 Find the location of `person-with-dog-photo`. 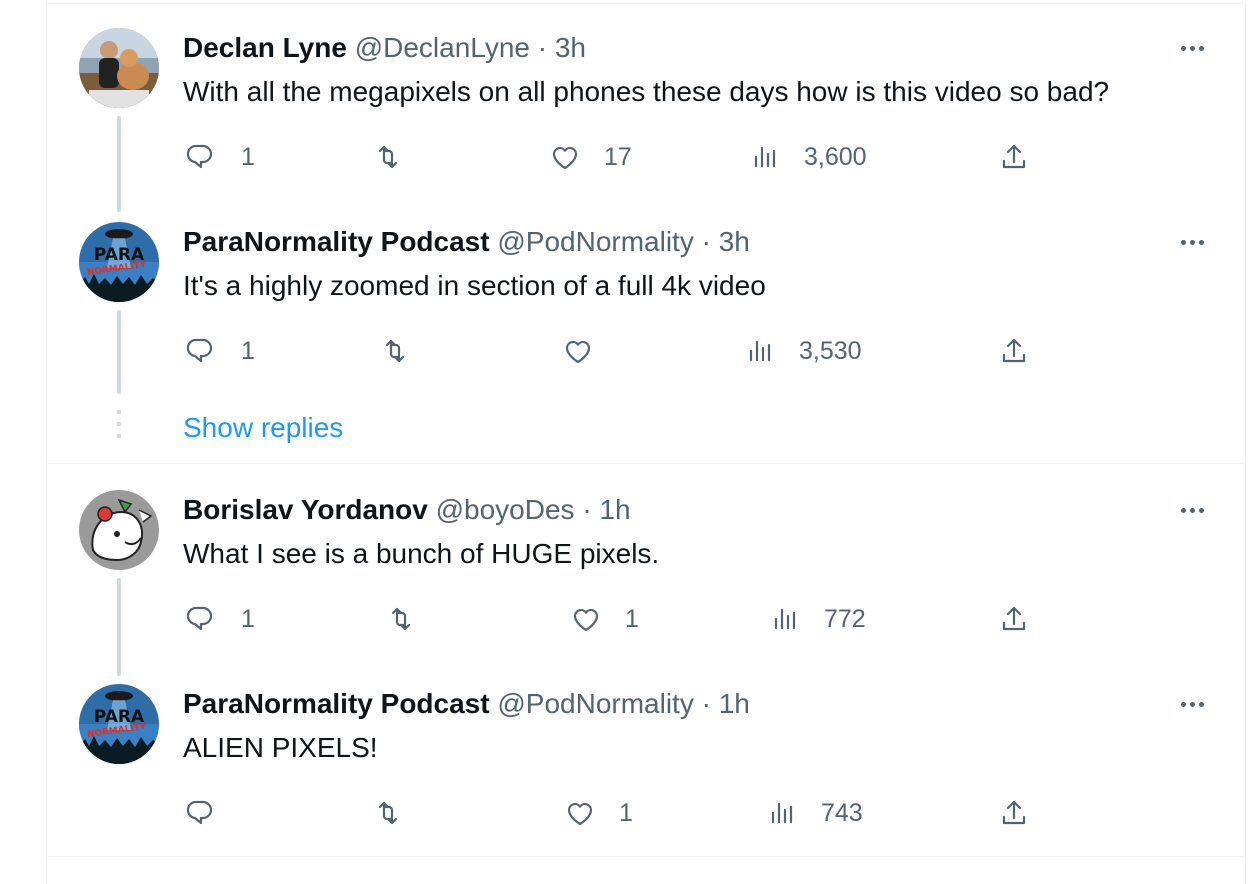

person-with-dog-photo is located at coordinates (119, 68).